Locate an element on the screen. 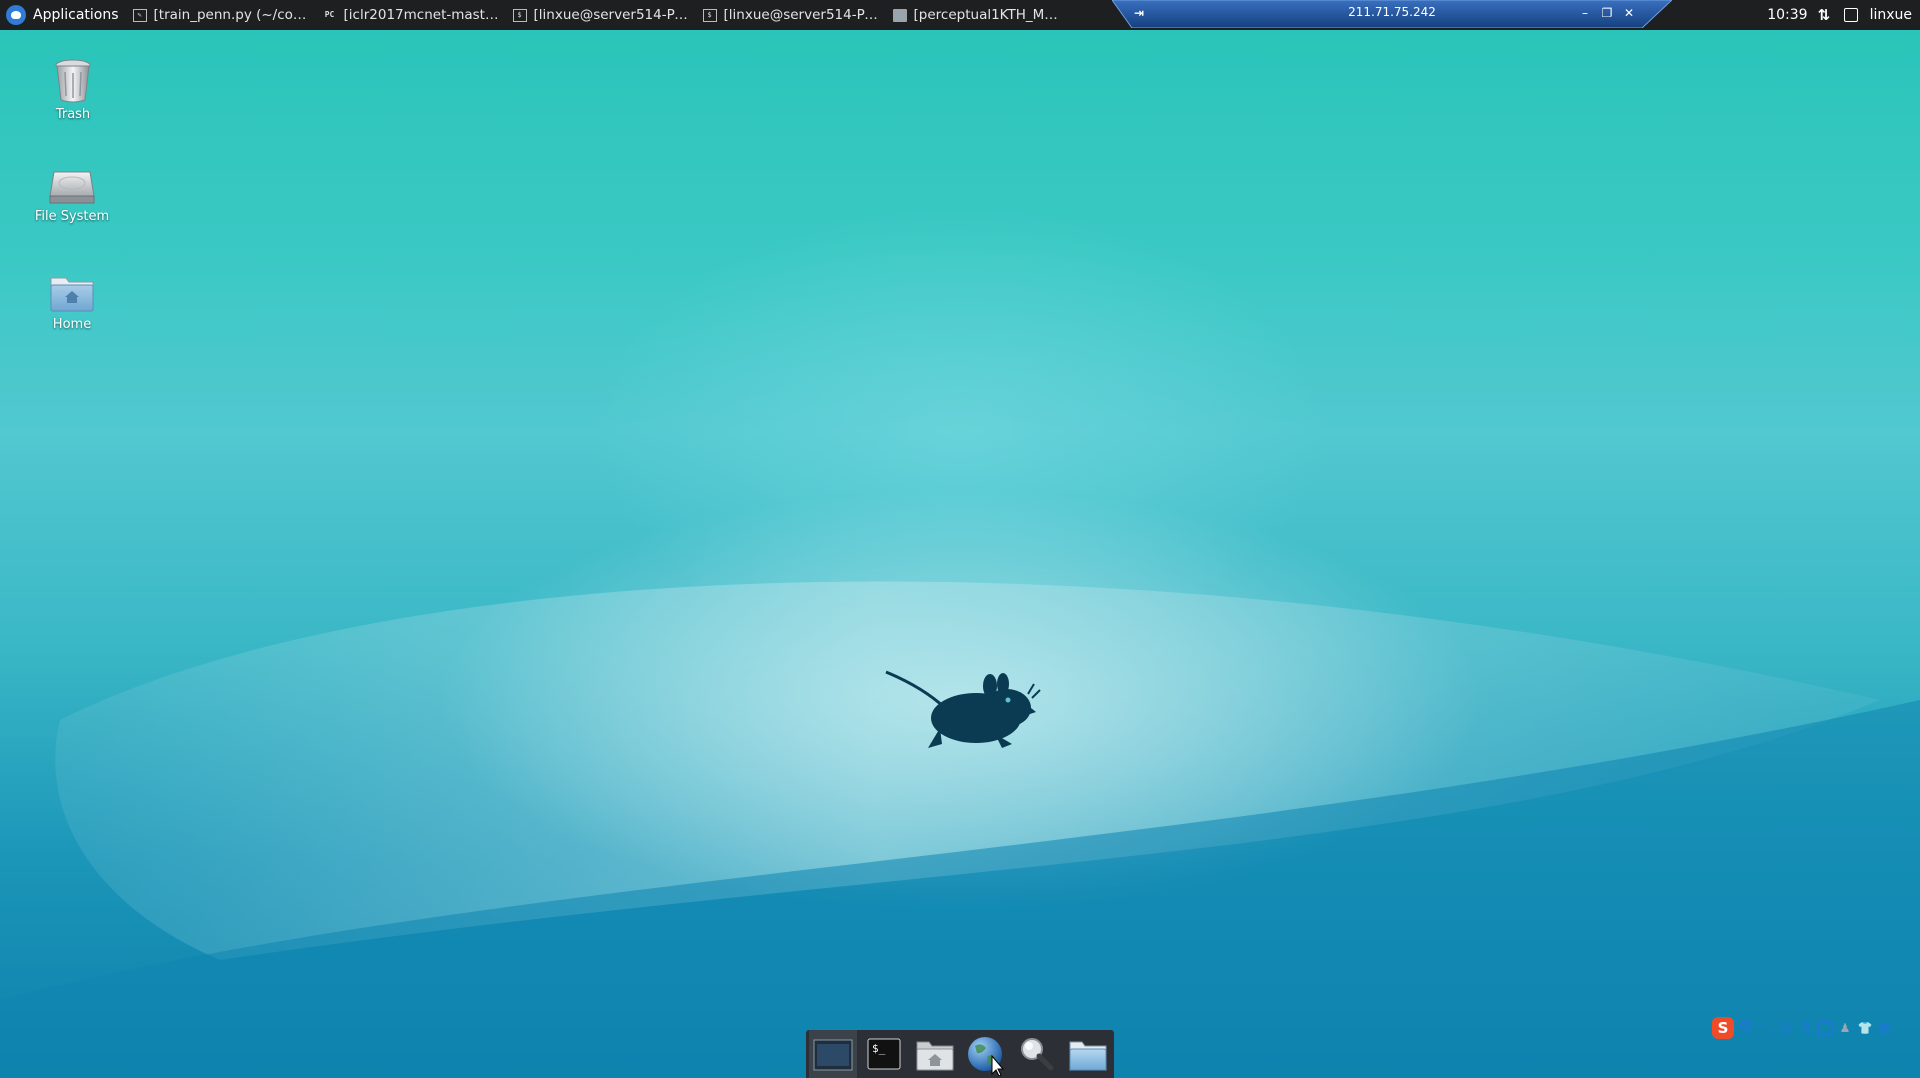 This screenshot has height=1078, width=1920. text-editor-icon: ✎ is located at coordinates (139, 15).